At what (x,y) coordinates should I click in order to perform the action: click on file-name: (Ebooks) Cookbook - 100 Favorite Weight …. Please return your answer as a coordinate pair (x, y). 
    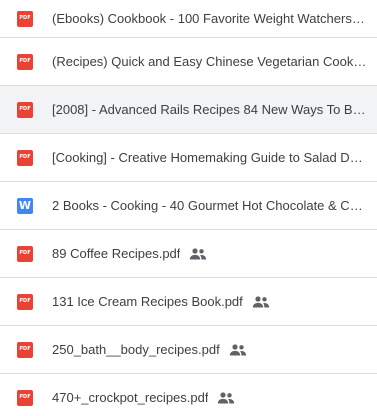
    Looking at the image, I should click on (209, 18).